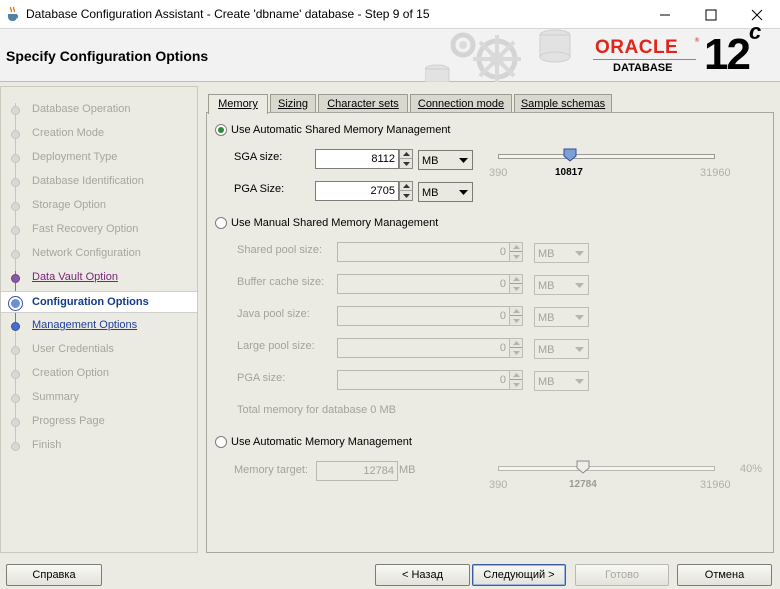 The height and width of the screenshot is (589, 780). I want to click on nav-step: Database Operation, so click(99, 110).